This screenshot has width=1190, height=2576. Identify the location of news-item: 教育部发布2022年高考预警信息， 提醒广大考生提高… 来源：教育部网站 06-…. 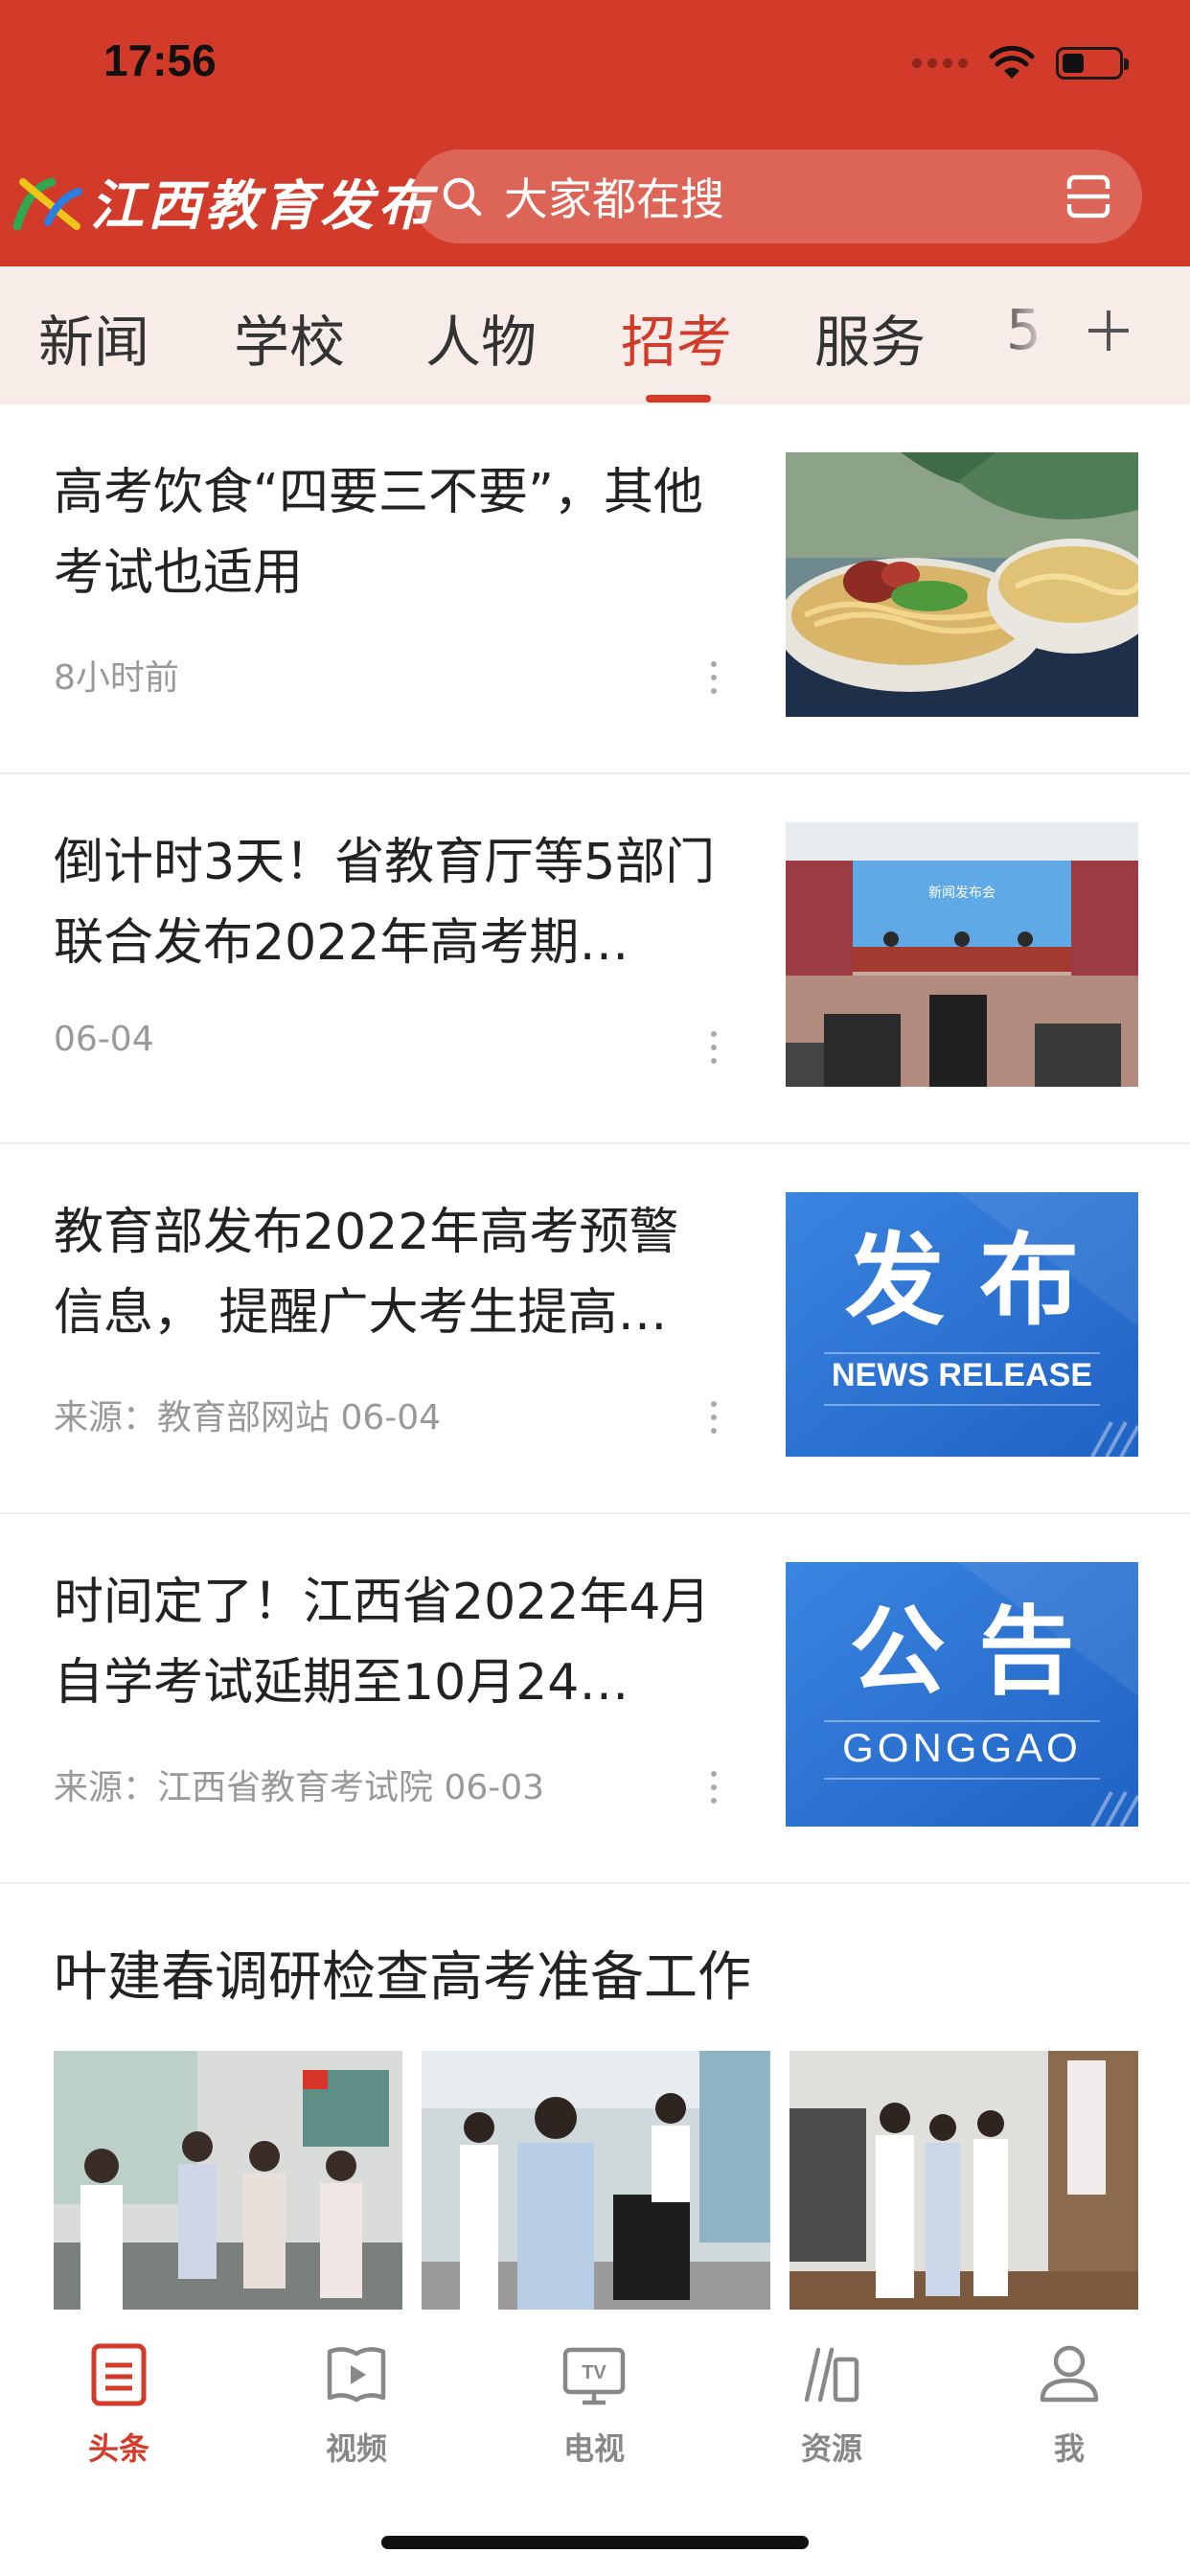
(595, 1329).